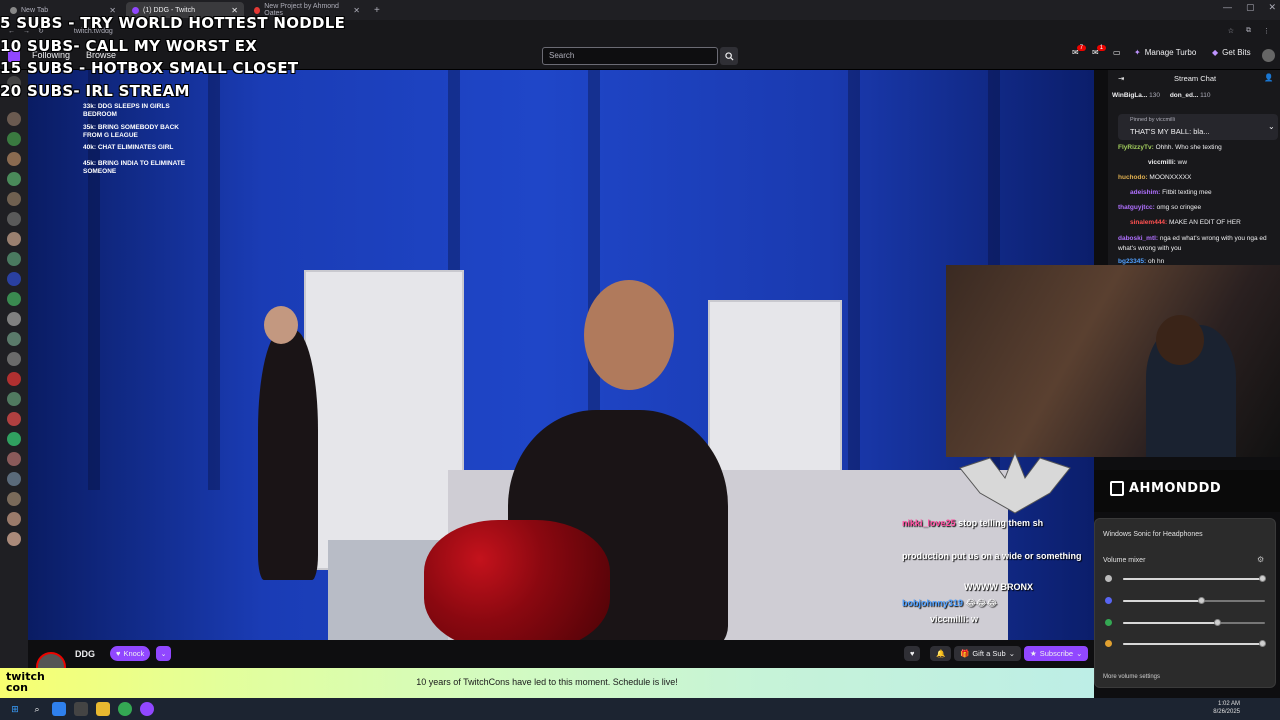  Describe the element at coordinates (126, 110) in the screenshot. I see `follower-goal: 33k: DDG SLEEPS IN GIRLS BEDROOM` at that location.